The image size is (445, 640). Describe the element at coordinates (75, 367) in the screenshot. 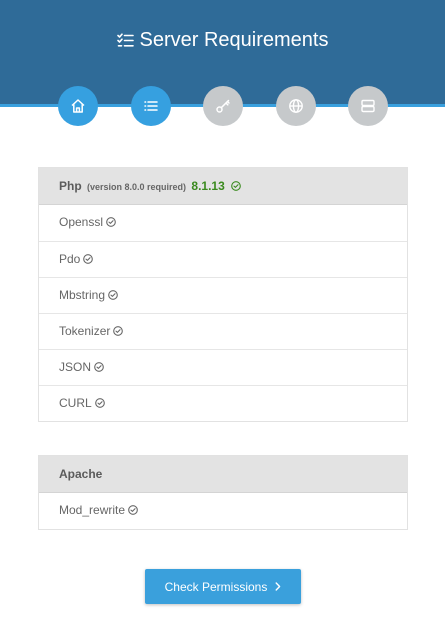

I see `extension-name: JSON` at that location.